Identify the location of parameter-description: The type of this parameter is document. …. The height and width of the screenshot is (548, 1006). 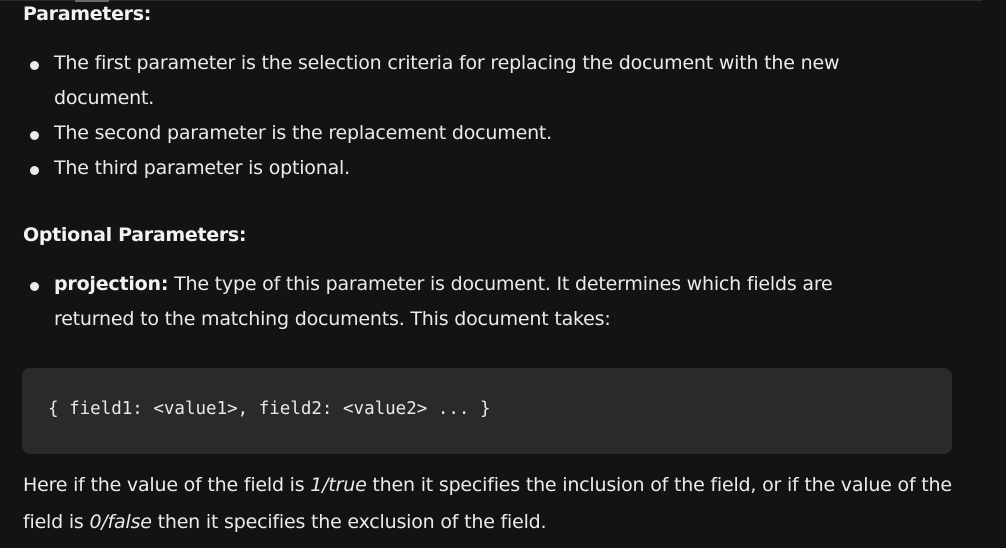
(443, 301).